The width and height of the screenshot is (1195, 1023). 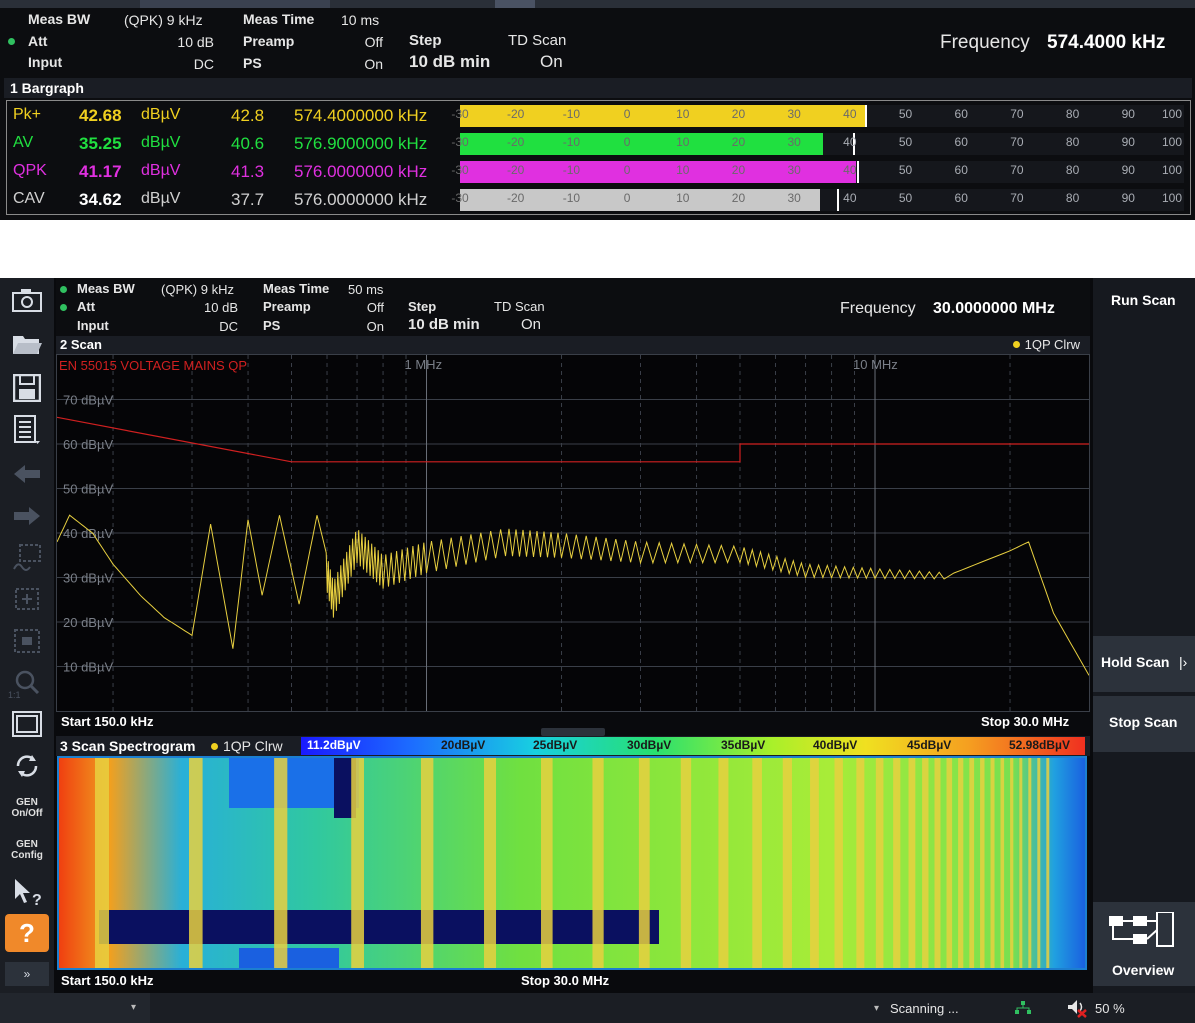 What do you see at coordinates (361, 115) in the screenshot?
I see `peak-frequency: 574.4000000 kHz` at bounding box center [361, 115].